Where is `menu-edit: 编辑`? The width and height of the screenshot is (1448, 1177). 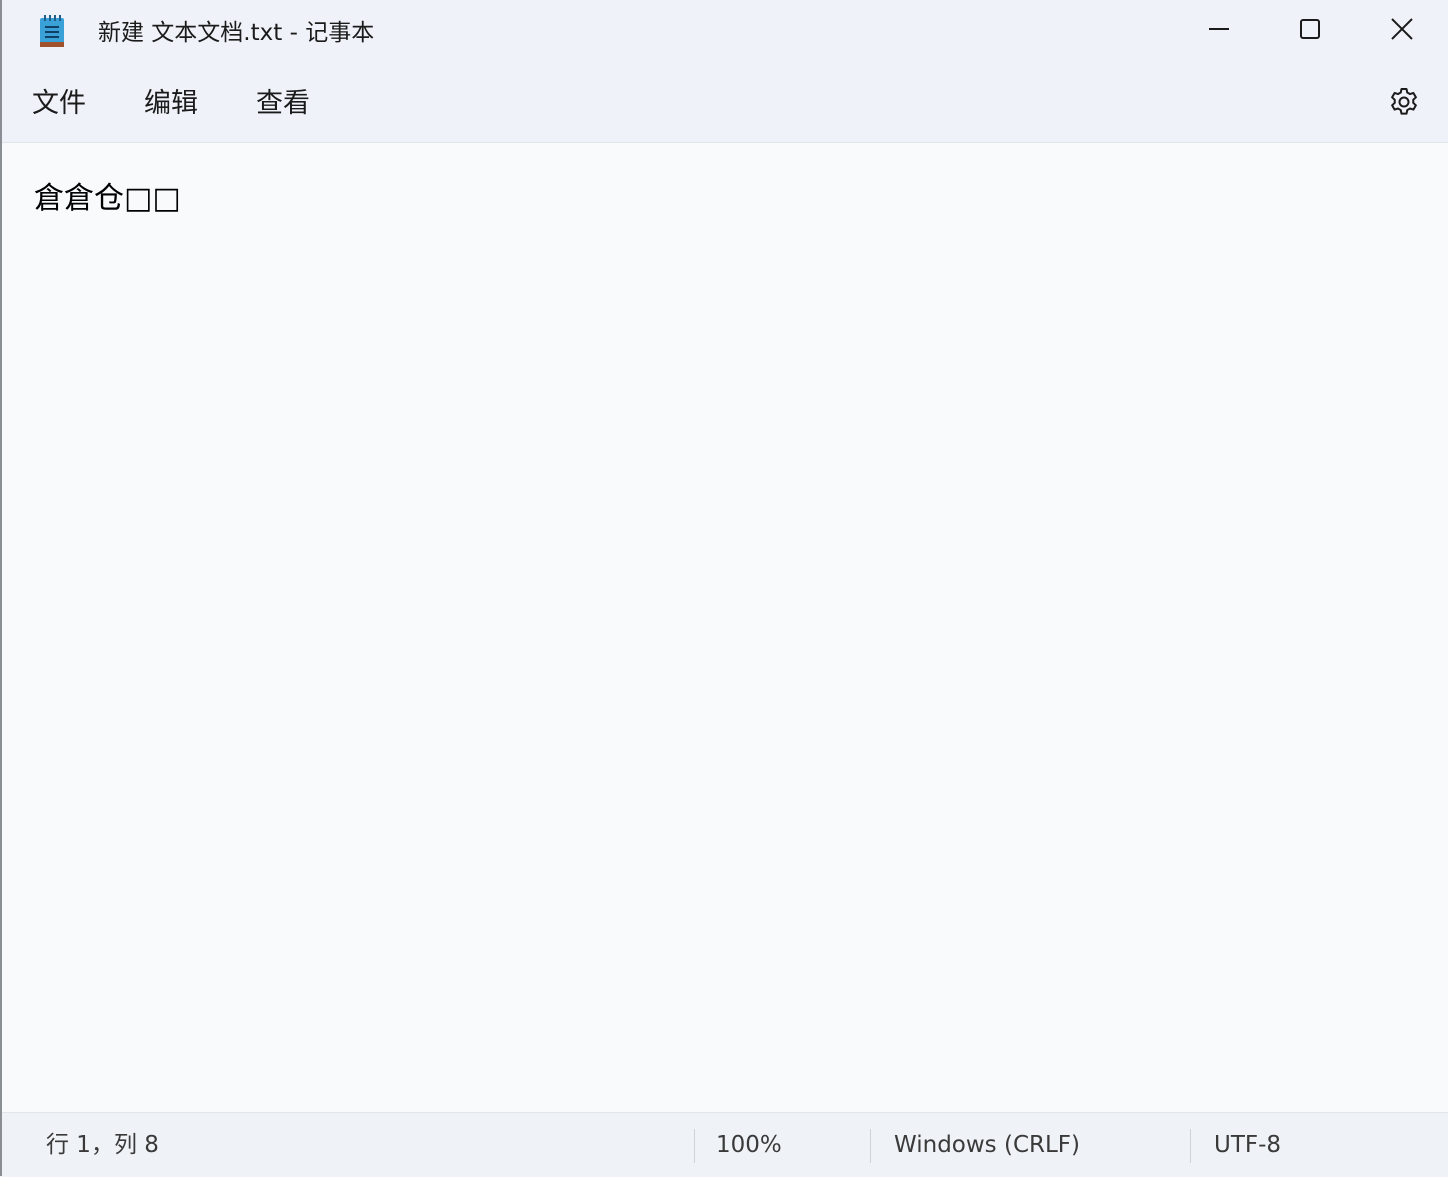
menu-edit: 编辑 is located at coordinates (171, 104).